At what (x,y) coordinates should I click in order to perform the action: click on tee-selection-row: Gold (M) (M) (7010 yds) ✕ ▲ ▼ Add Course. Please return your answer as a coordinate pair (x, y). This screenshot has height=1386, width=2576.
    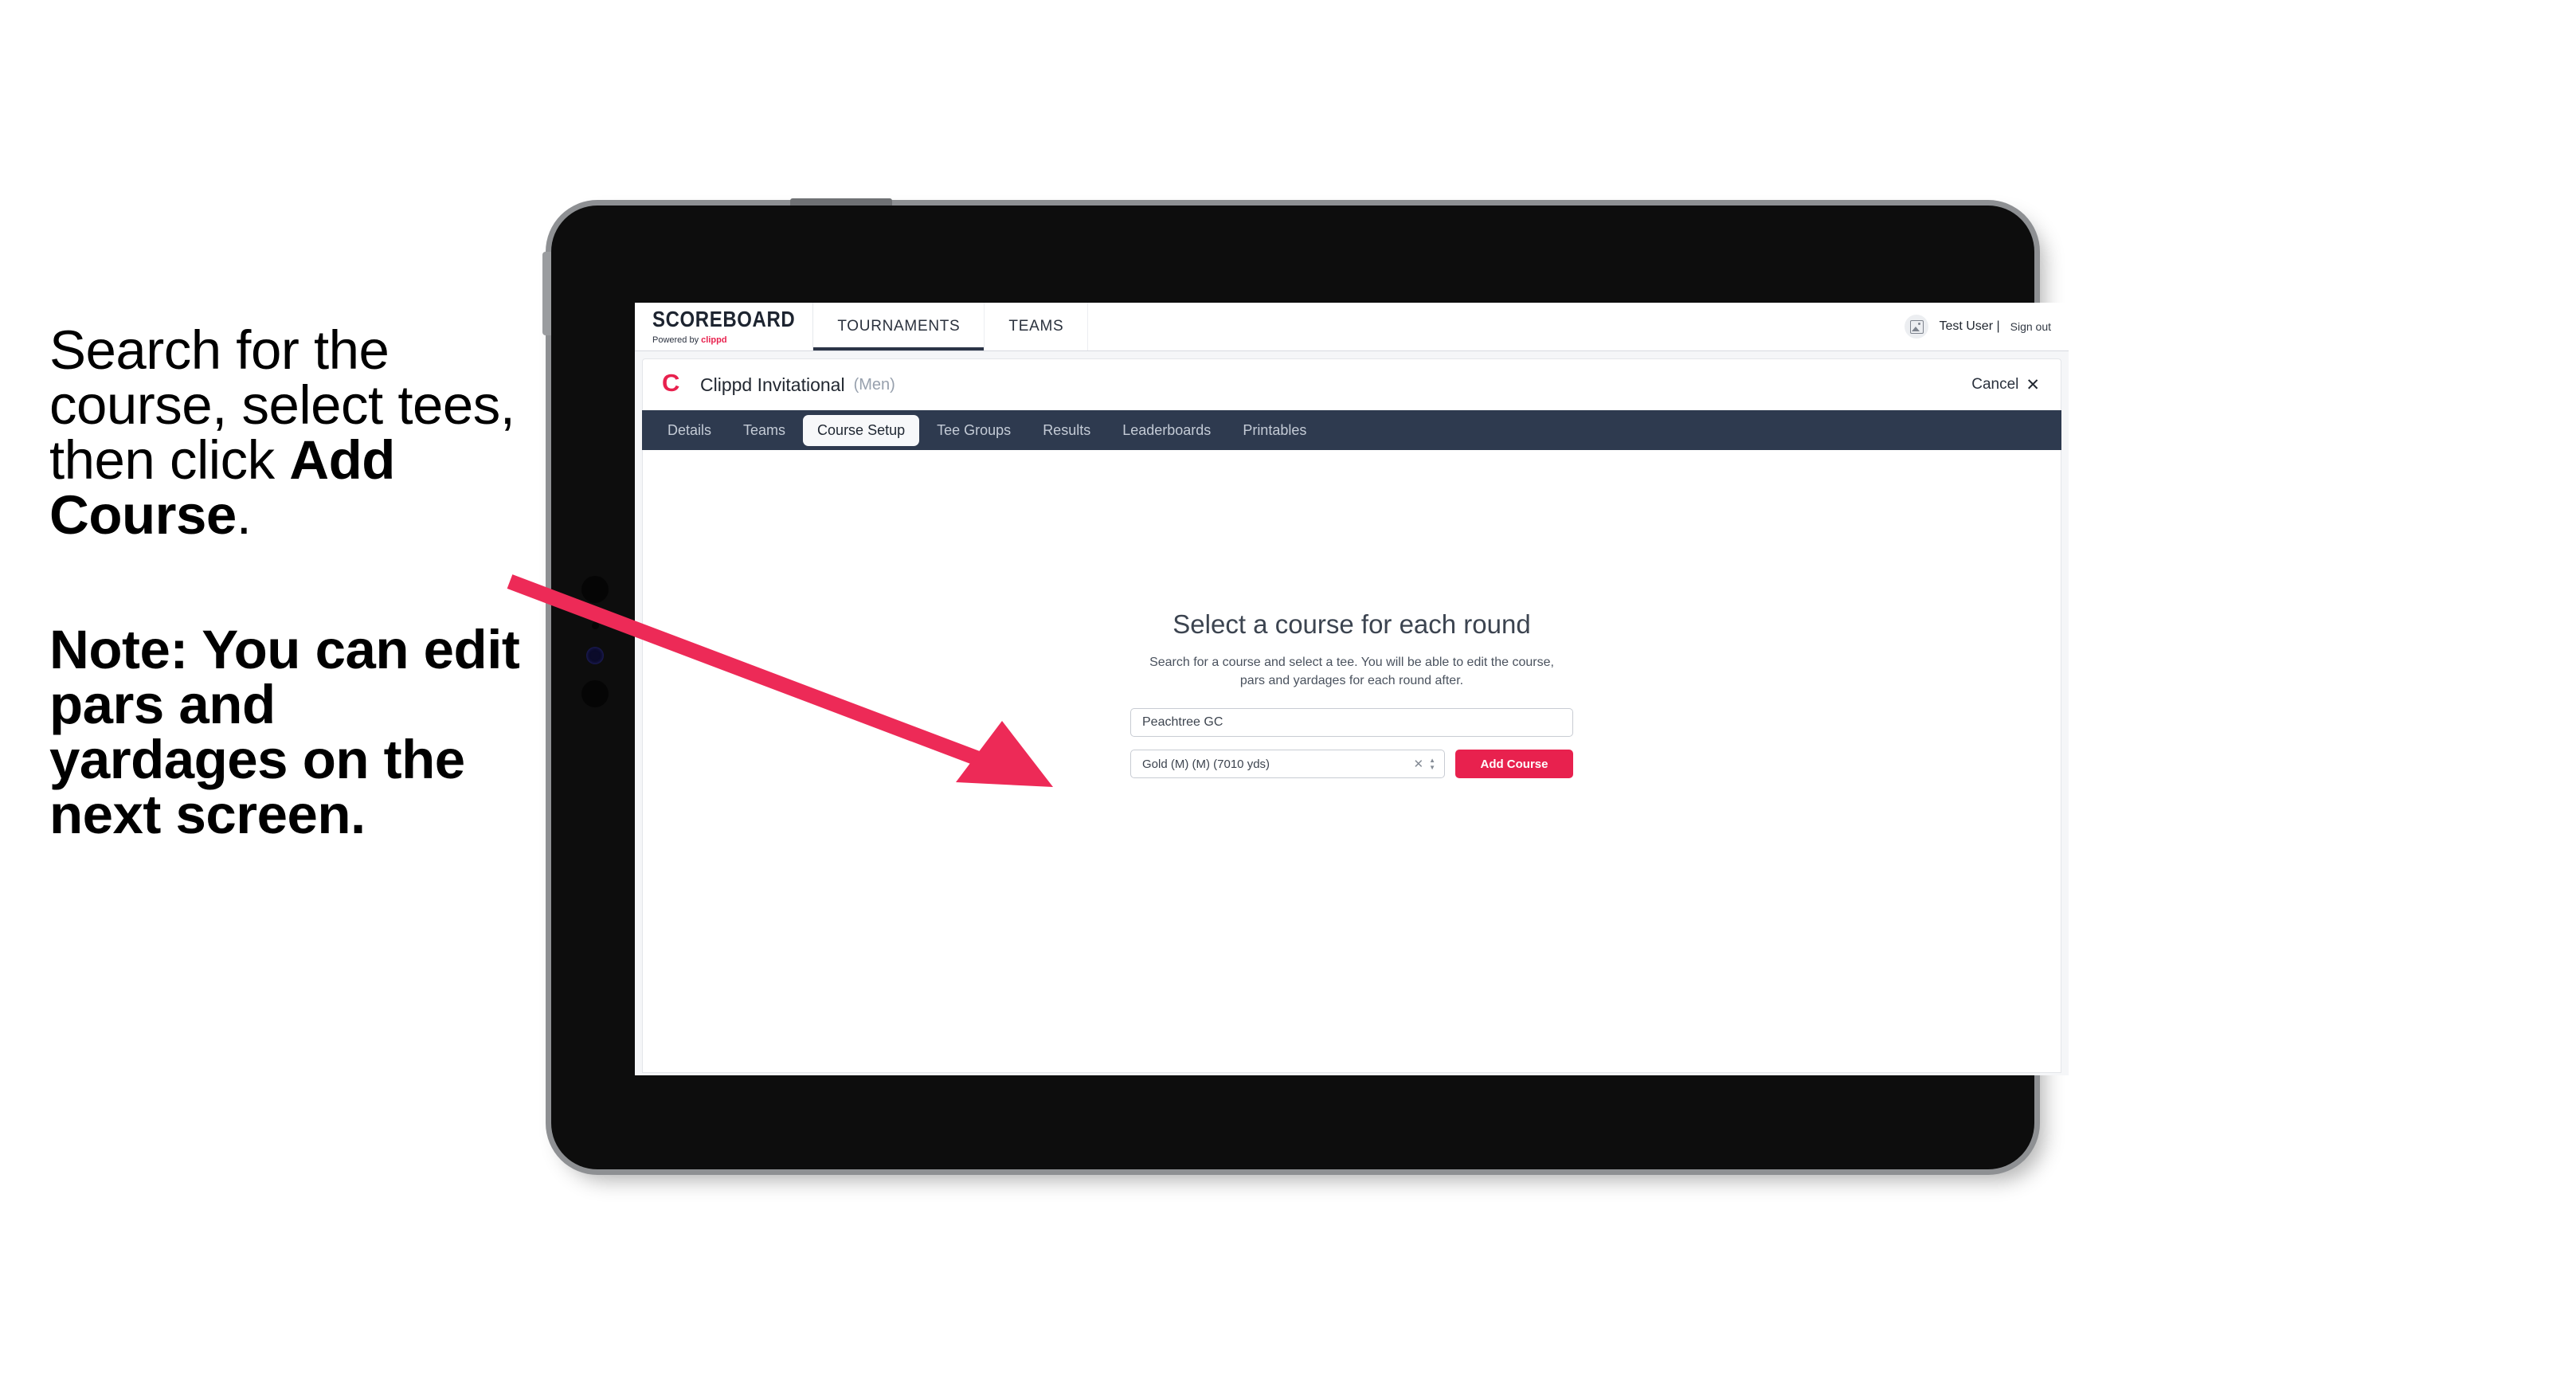
    Looking at the image, I should click on (1351, 764).